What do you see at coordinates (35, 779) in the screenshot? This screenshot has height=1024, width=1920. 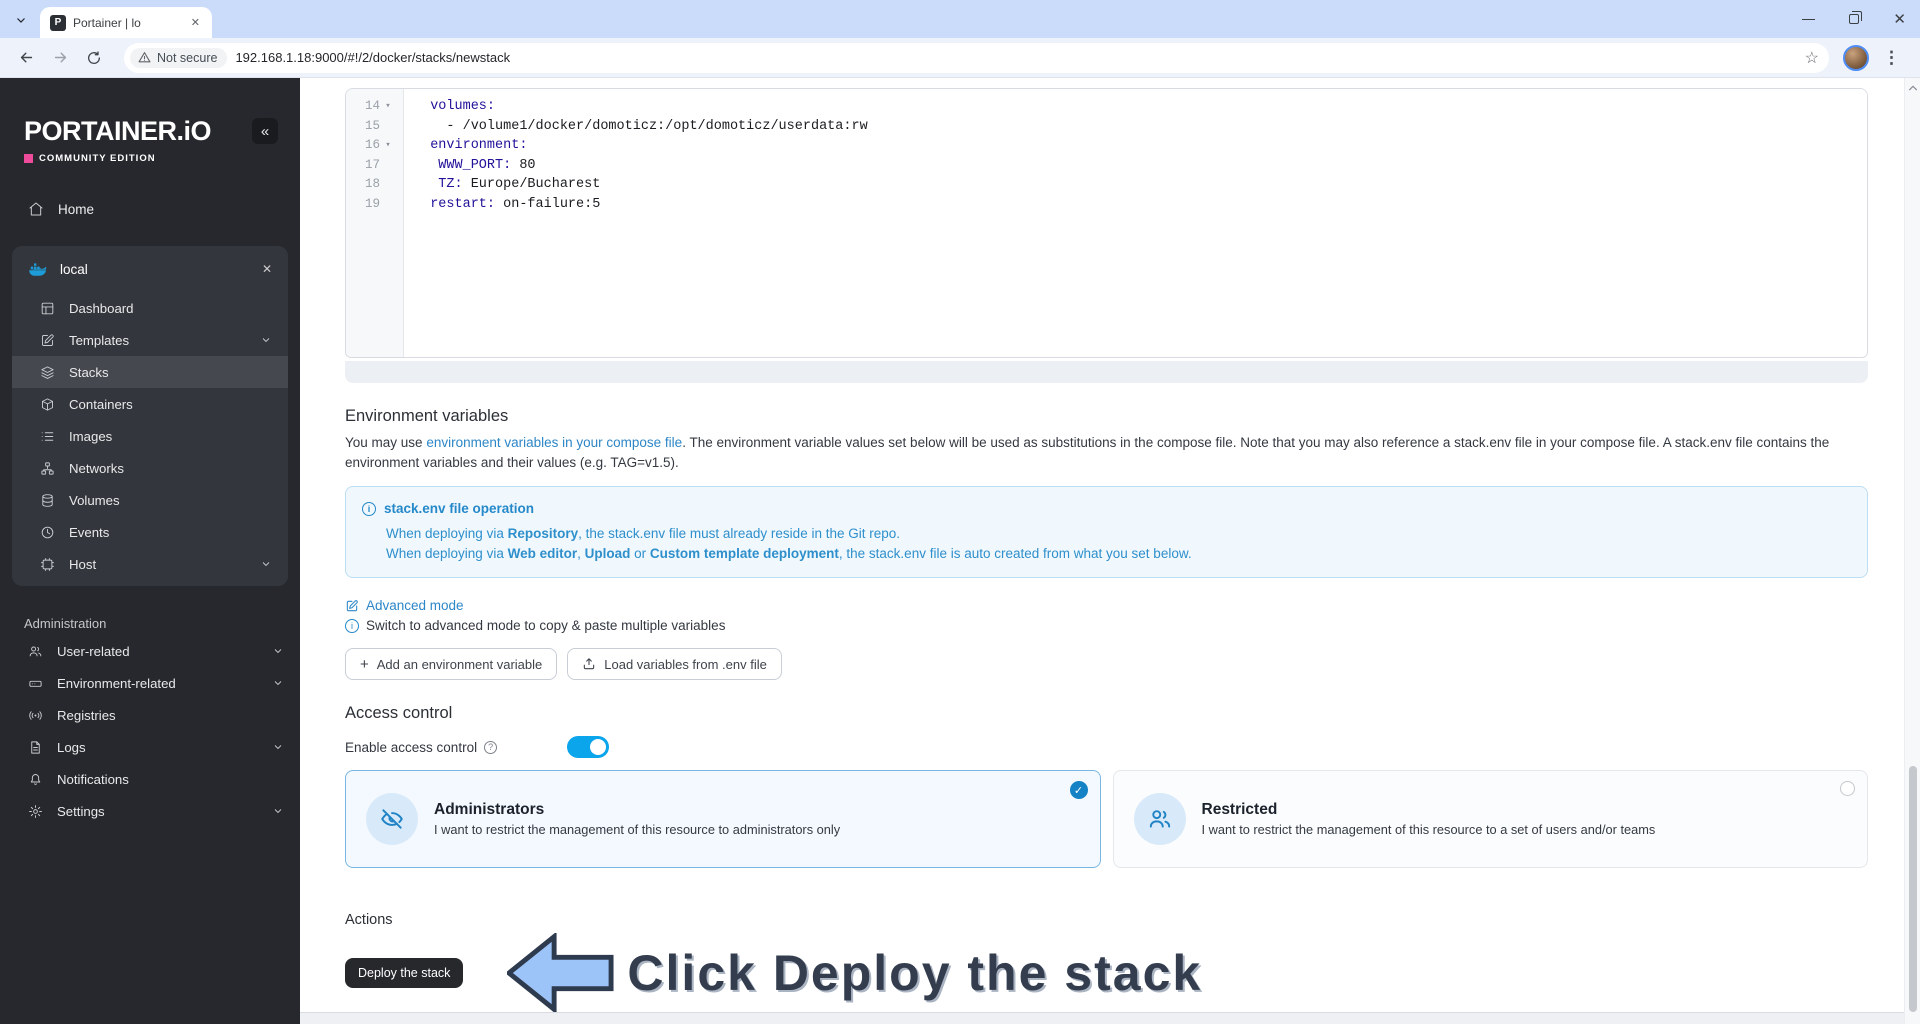 I see `bell-icon` at bounding box center [35, 779].